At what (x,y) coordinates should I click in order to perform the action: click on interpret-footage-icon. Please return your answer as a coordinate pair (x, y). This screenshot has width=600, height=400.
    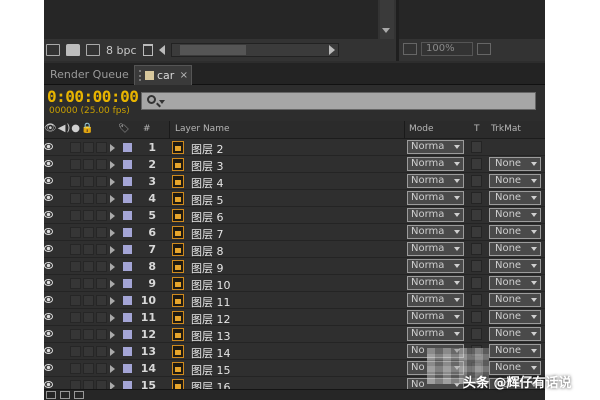
    Looking at the image, I should click on (53, 50).